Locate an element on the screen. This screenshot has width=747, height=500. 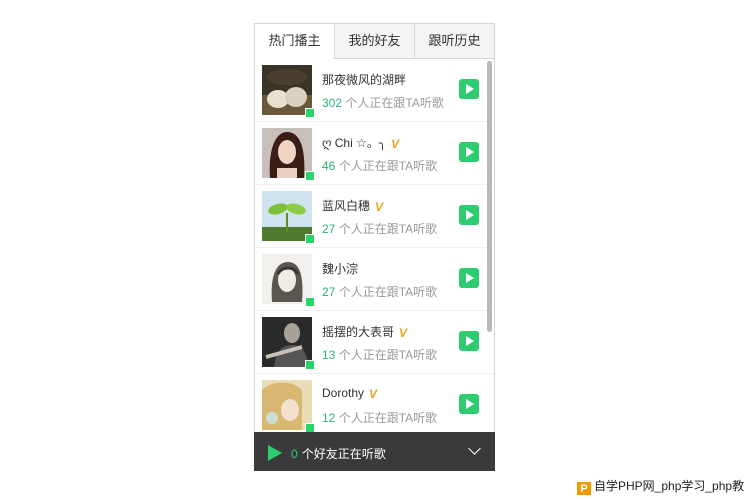
listener-count: 302 个人正在跟TA听歌 is located at coordinates (383, 103).